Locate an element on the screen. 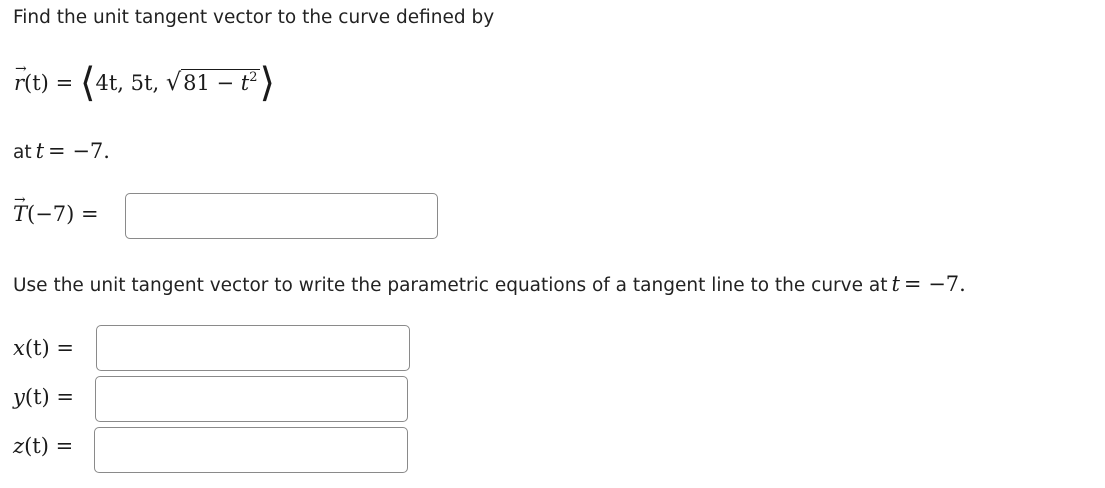 This screenshot has height=488, width=1105. z-argument: (t) is located at coordinates (36, 446).